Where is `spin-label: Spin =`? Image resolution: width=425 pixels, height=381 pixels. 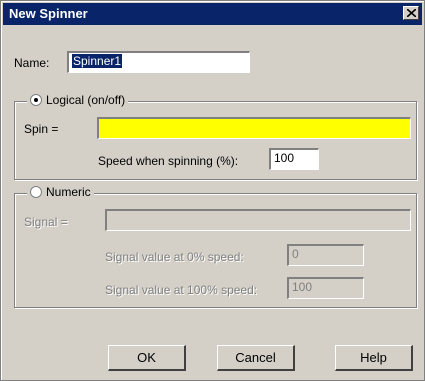 spin-label: Spin = is located at coordinates (41, 129).